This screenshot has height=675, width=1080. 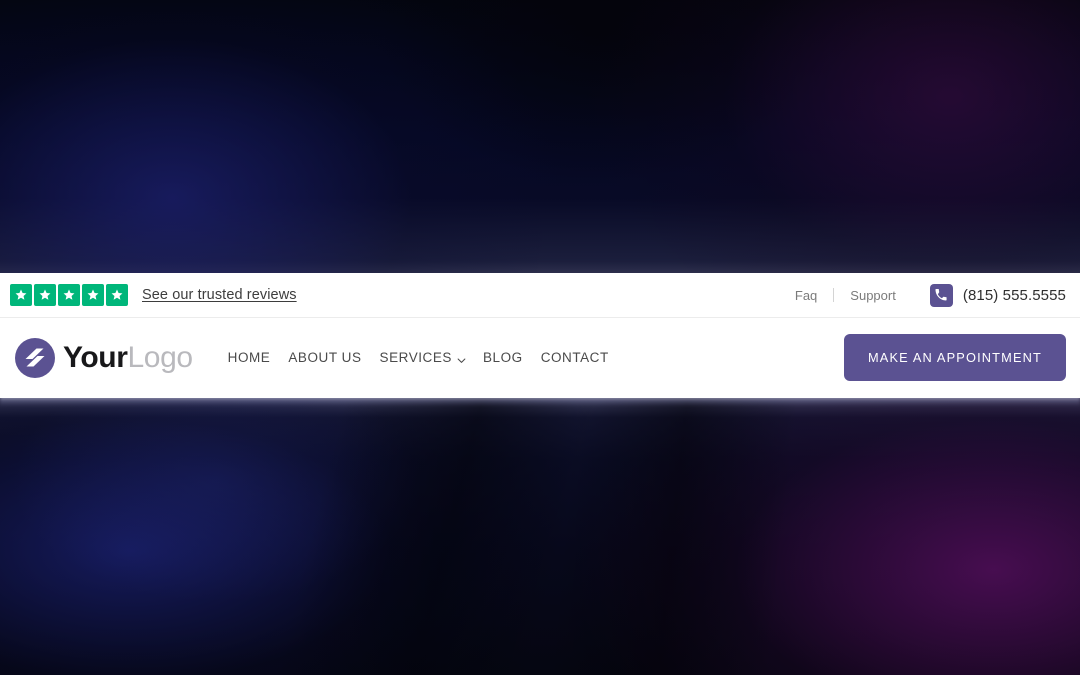 What do you see at coordinates (35, 358) in the screenshot?
I see `logo-swoosh-icon` at bounding box center [35, 358].